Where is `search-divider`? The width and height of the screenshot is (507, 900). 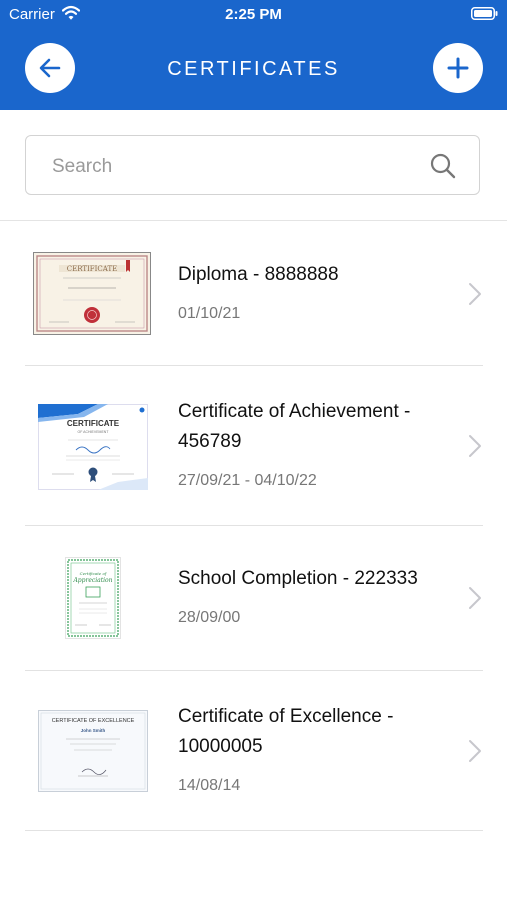 search-divider is located at coordinates (253, 220).